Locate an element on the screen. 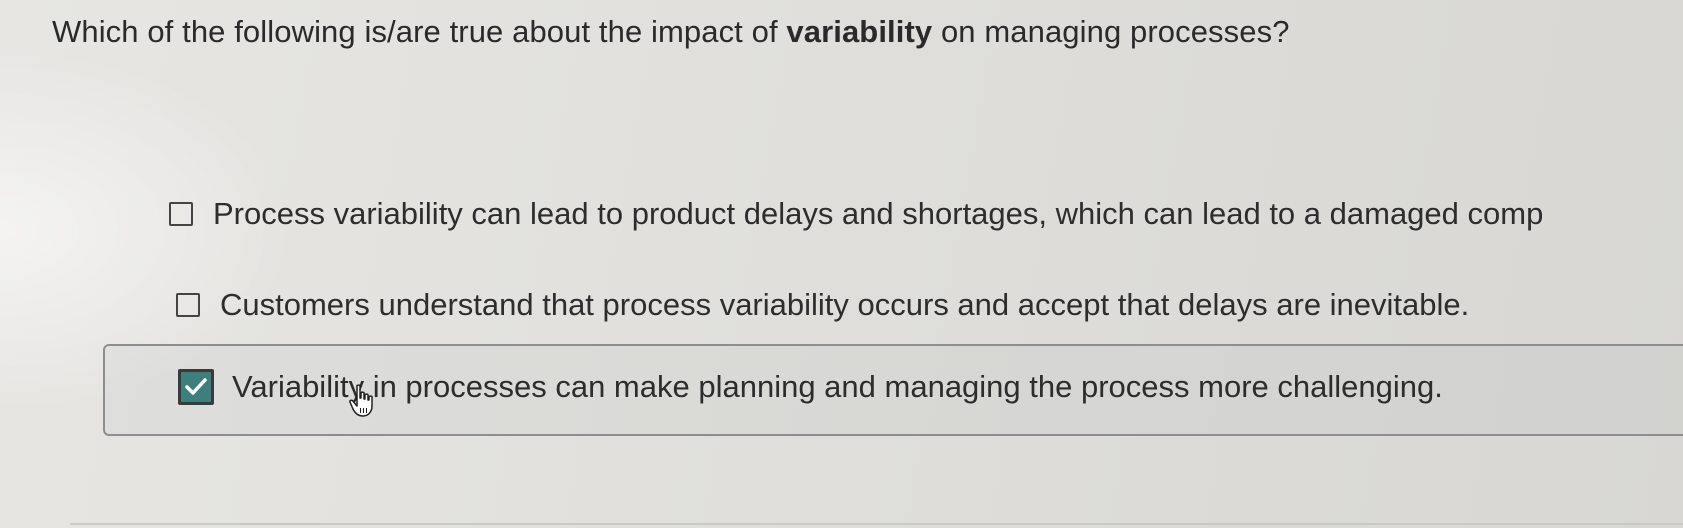  check-icon is located at coordinates (196, 386).